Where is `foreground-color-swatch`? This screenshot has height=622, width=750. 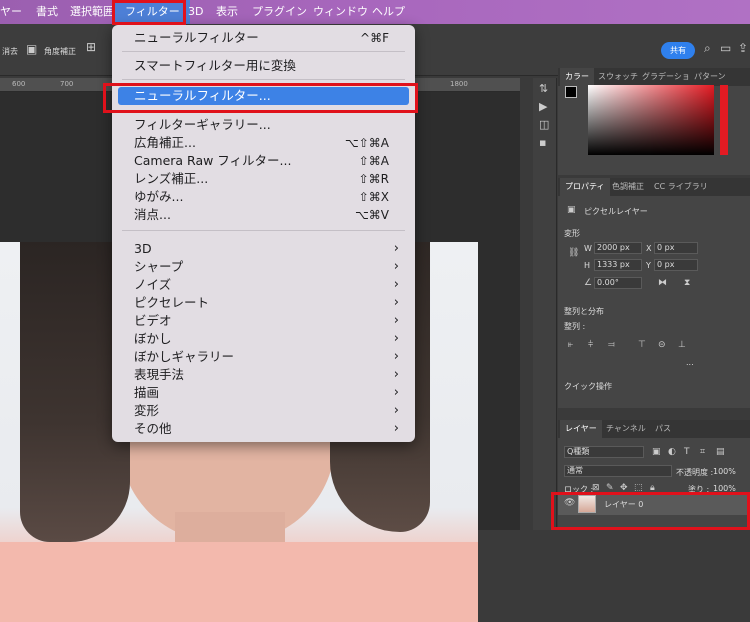
foreground-color-swatch is located at coordinates (571, 92).